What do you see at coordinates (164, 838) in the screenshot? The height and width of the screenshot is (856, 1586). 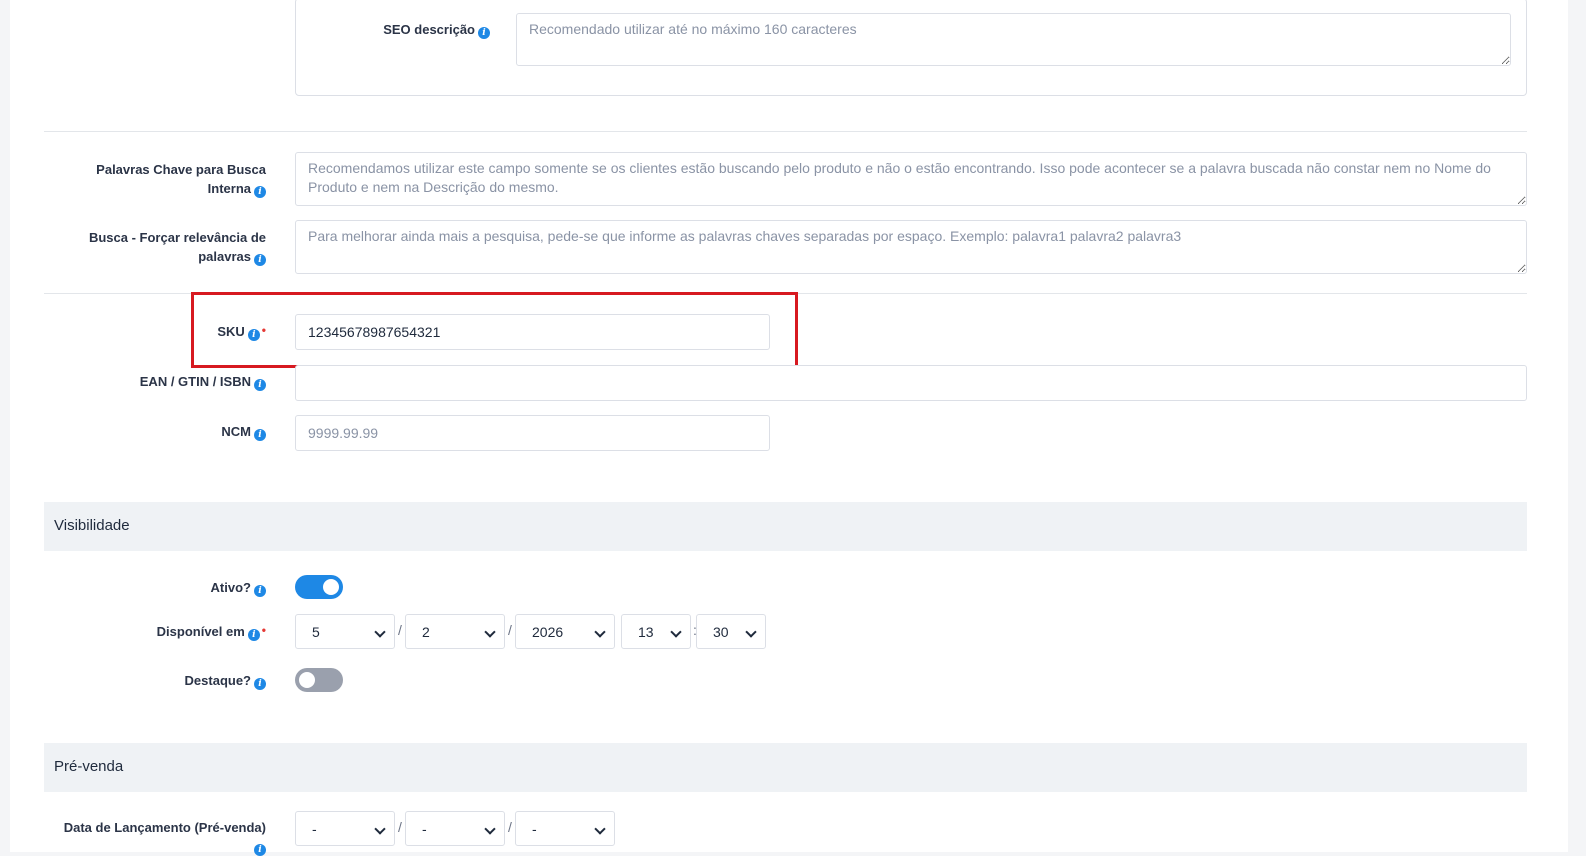 I see `launch-date-label: Data de Lançamento (Pré-venda)i` at bounding box center [164, 838].